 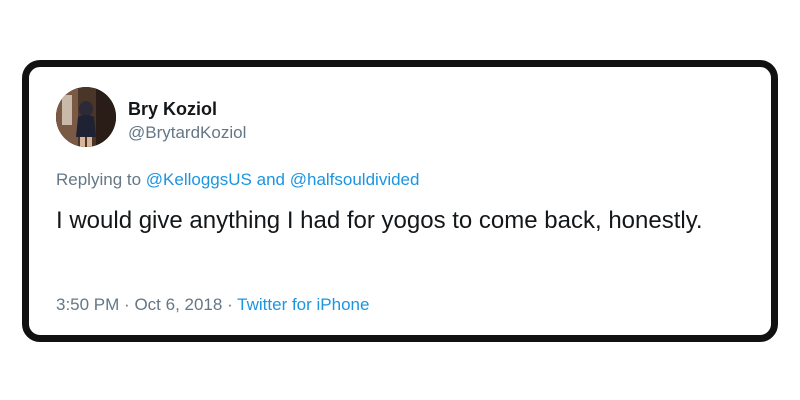 What do you see at coordinates (303, 304) in the screenshot?
I see `tweet-source-link: Twitter for iPhone` at bounding box center [303, 304].